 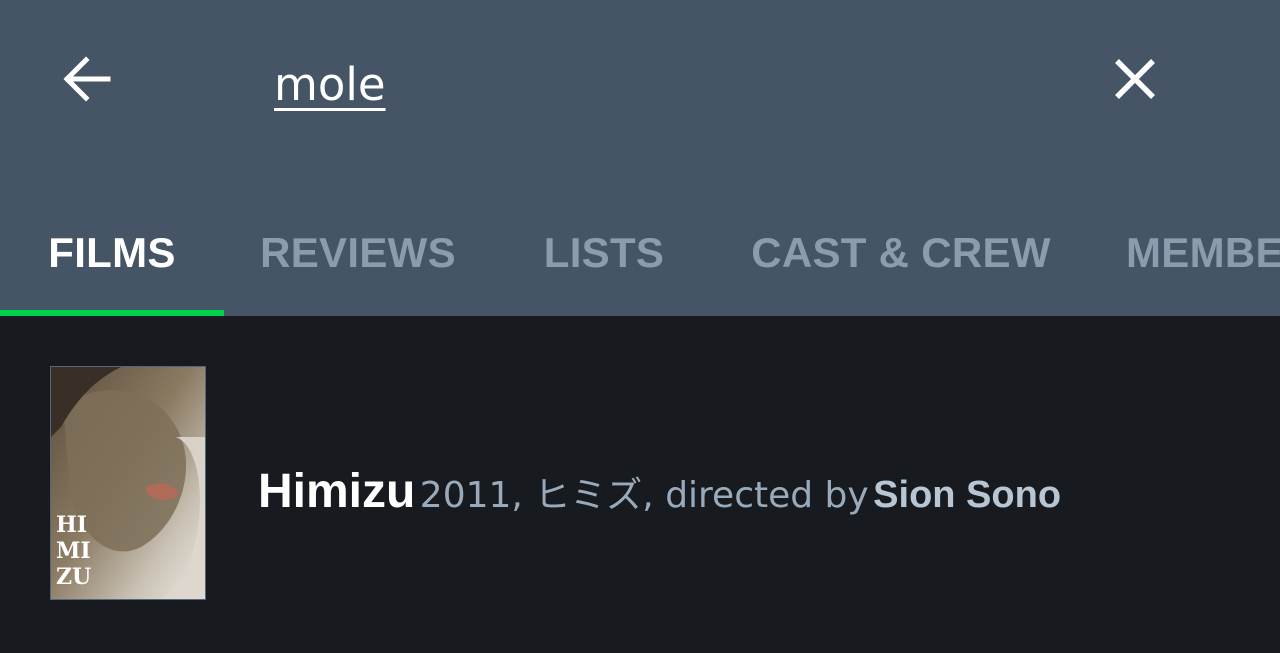 I want to click on poster-text-line-3: ZU, so click(x=73, y=577).